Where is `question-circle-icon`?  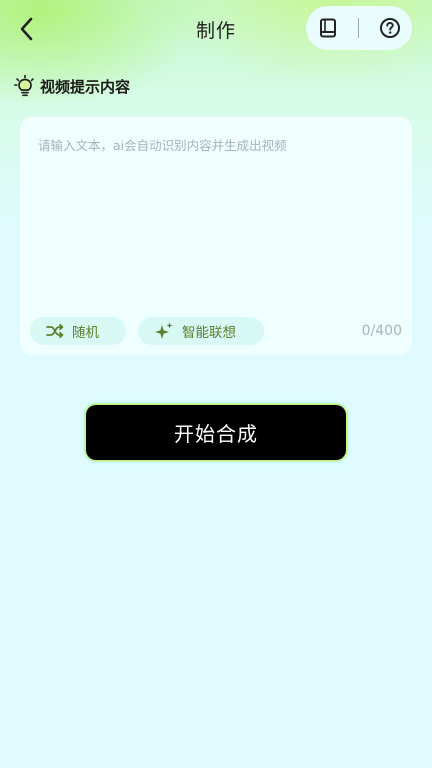
question-circle-icon is located at coordinates (390, 28).